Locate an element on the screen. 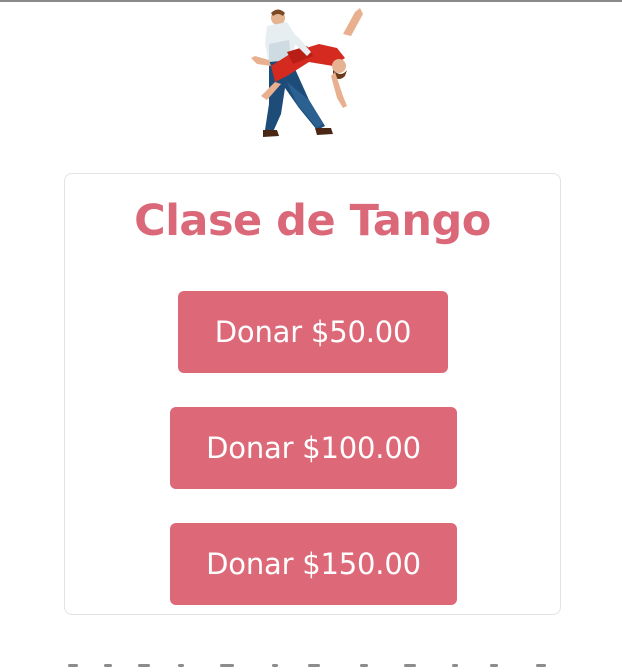  footer-text-cropped is located at coordinates (315, 666).